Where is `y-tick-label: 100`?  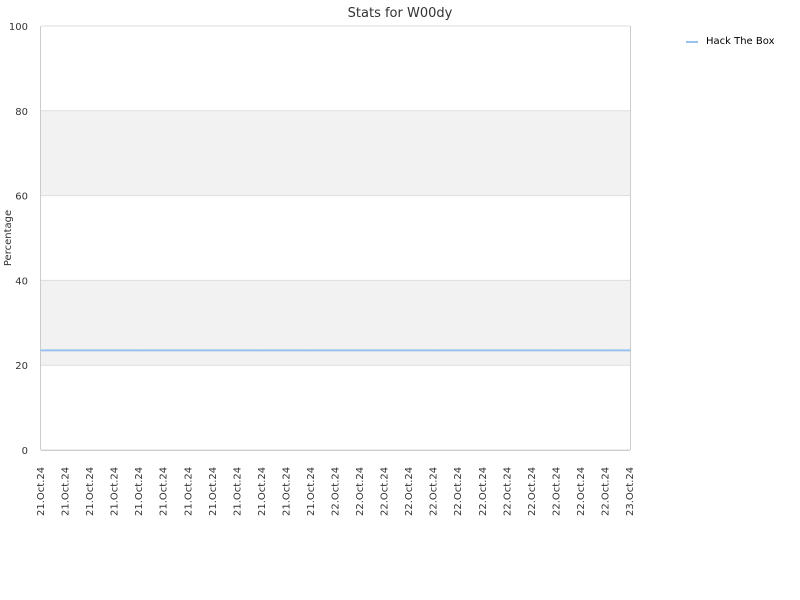 y-tick-label: 100 is located at coordinates (18, 27).